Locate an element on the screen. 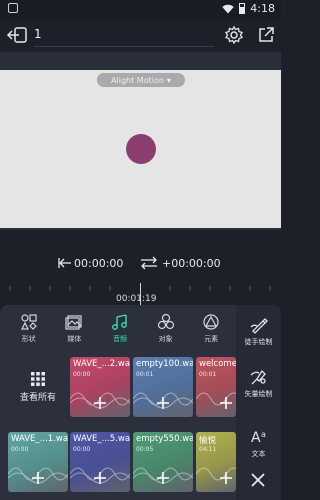 The image size is (320, 500). freehand-draw-button: 徒手绘制 is located at coordinates (258, 331).